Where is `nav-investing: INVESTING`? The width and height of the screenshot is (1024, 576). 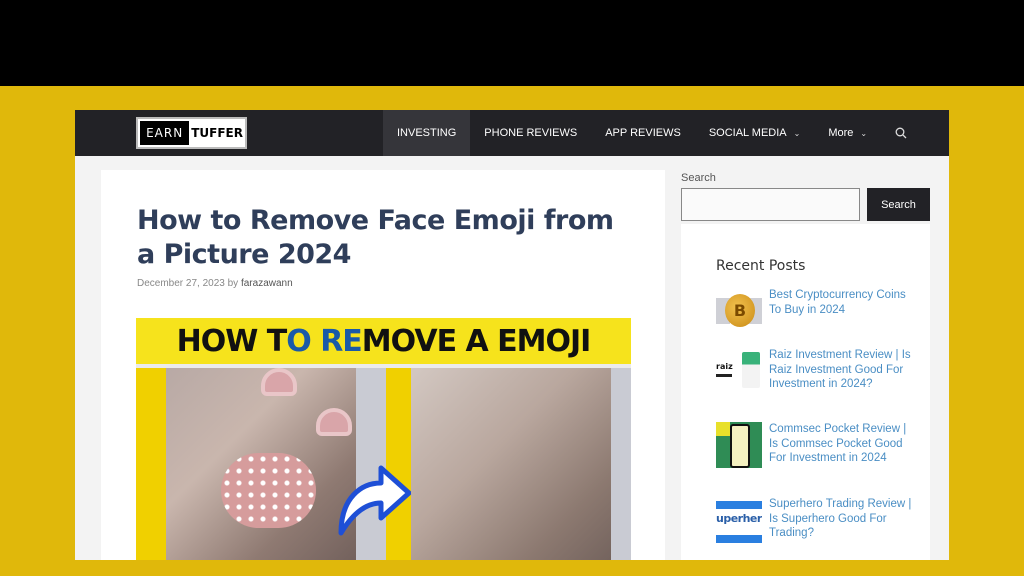
nav-investing: INVESTING is located at coordinates (427, 133).